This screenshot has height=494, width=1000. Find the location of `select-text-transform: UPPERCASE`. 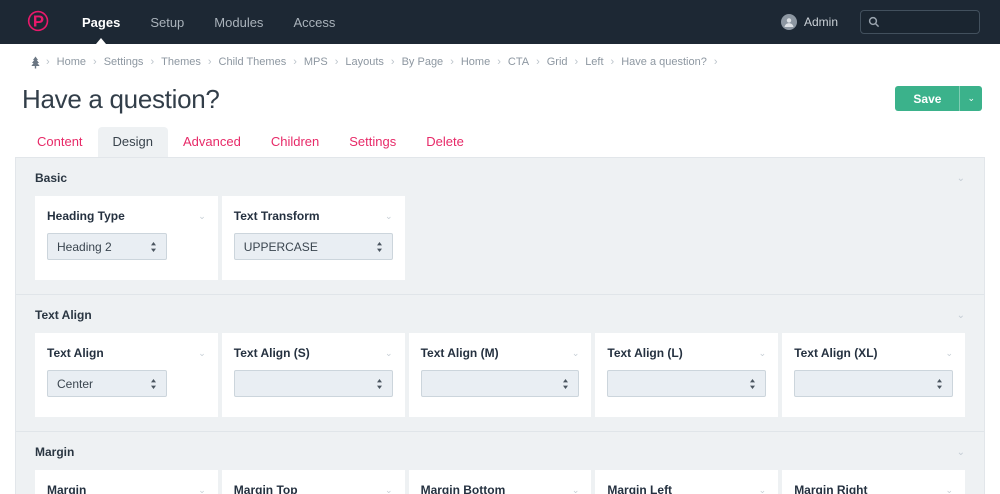

select-text-transform: UPPERCASE is located at coordinates (313, 246).